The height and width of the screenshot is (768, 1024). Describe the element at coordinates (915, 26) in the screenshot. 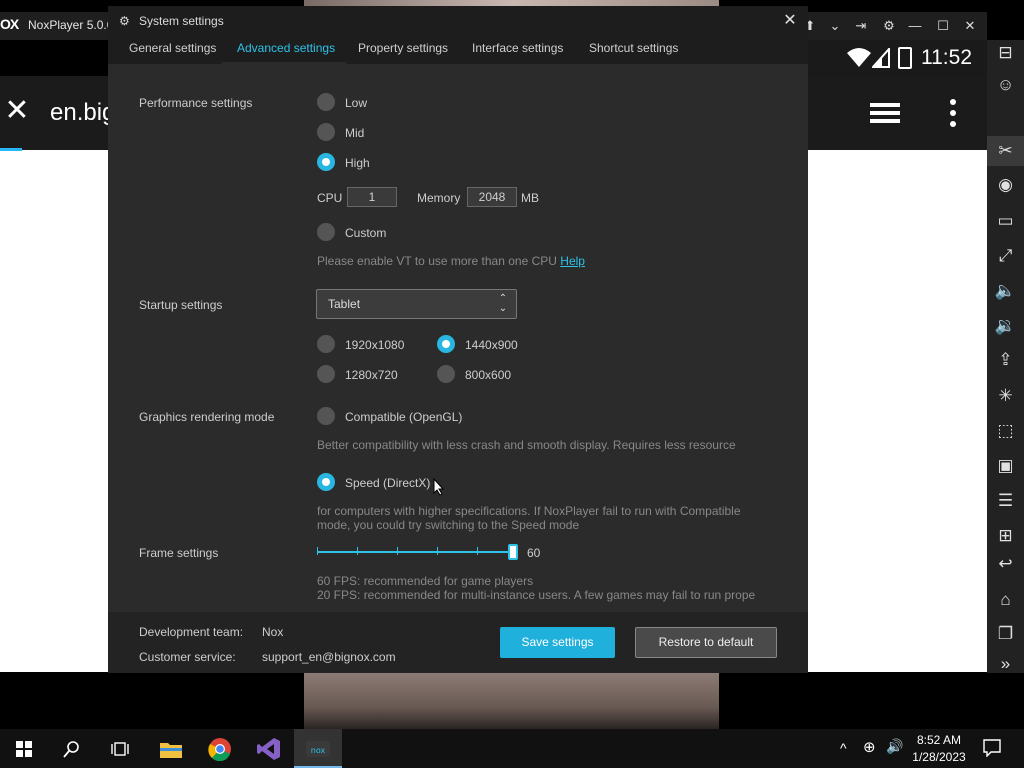

I see `minimize-icon: —` at that location.